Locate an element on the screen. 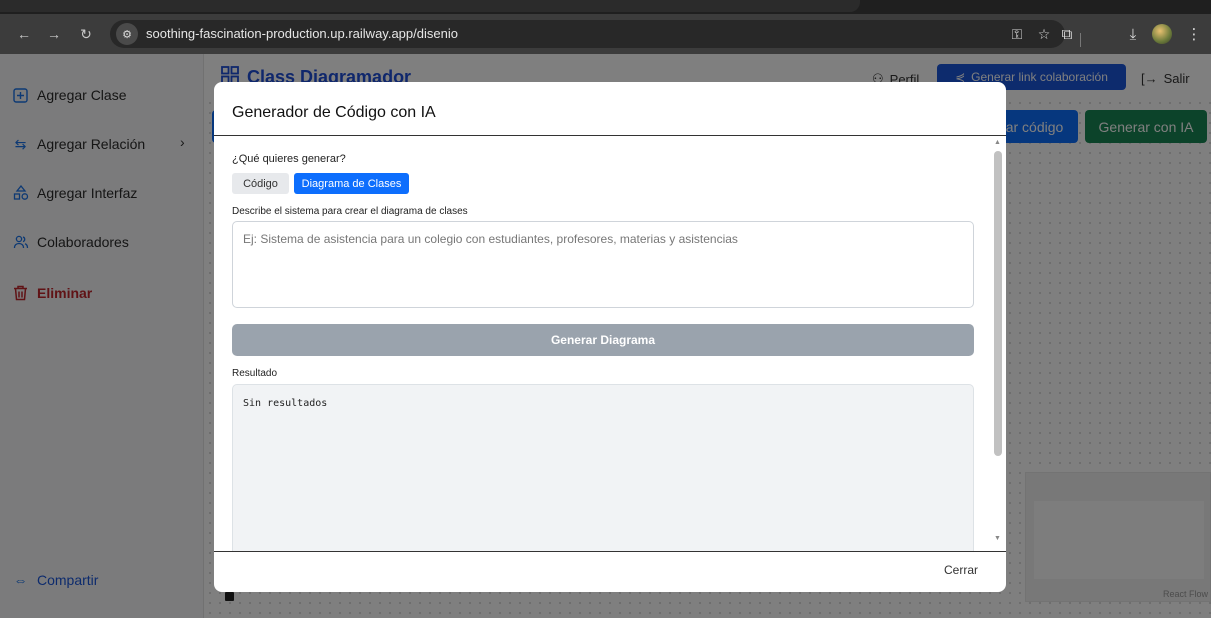 The height and width of the screenshot is (618, 1211). modal-title: Generador de Código con IA is located at coordinates (334, 112).